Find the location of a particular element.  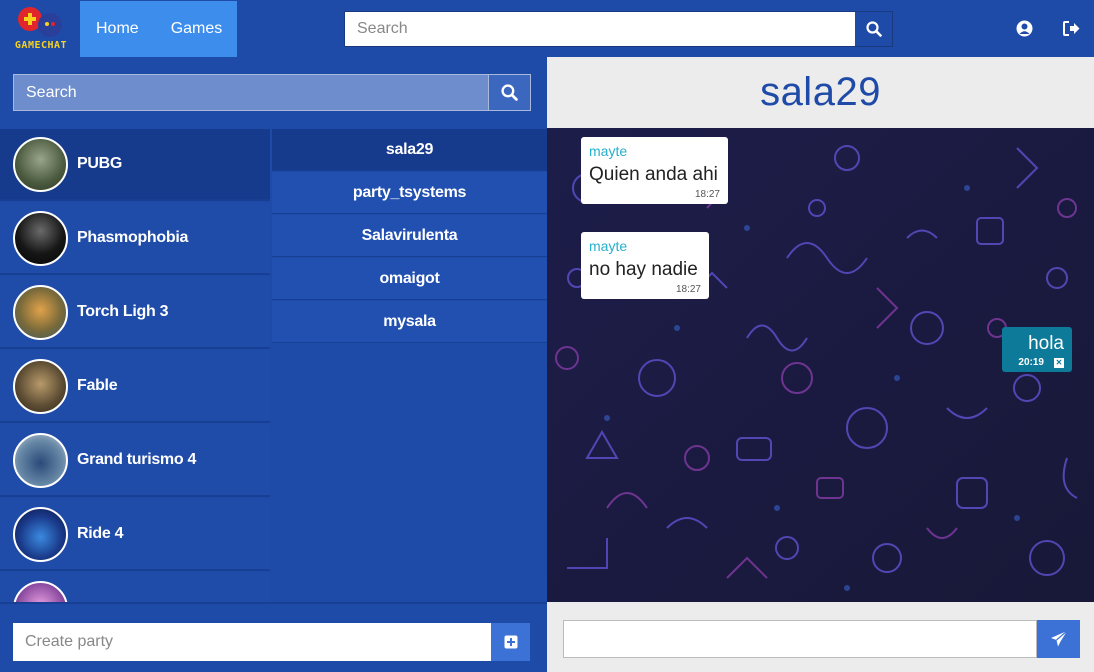

create-party-bar is located at coordinates (273, 637).